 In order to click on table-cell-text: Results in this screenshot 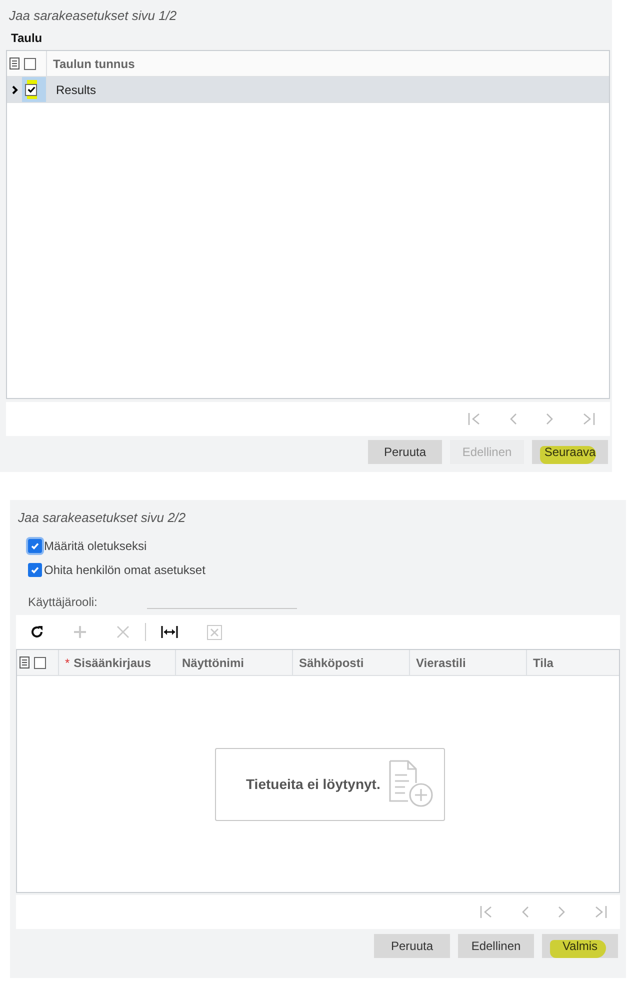, I will do `click(76, 90)`.